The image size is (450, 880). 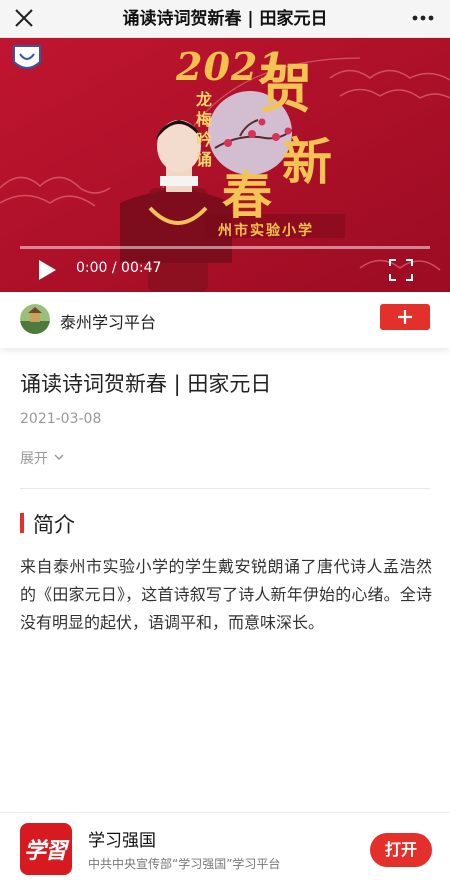 I want to click on overlay-char-chun: 春, so click(x=247, y=195).